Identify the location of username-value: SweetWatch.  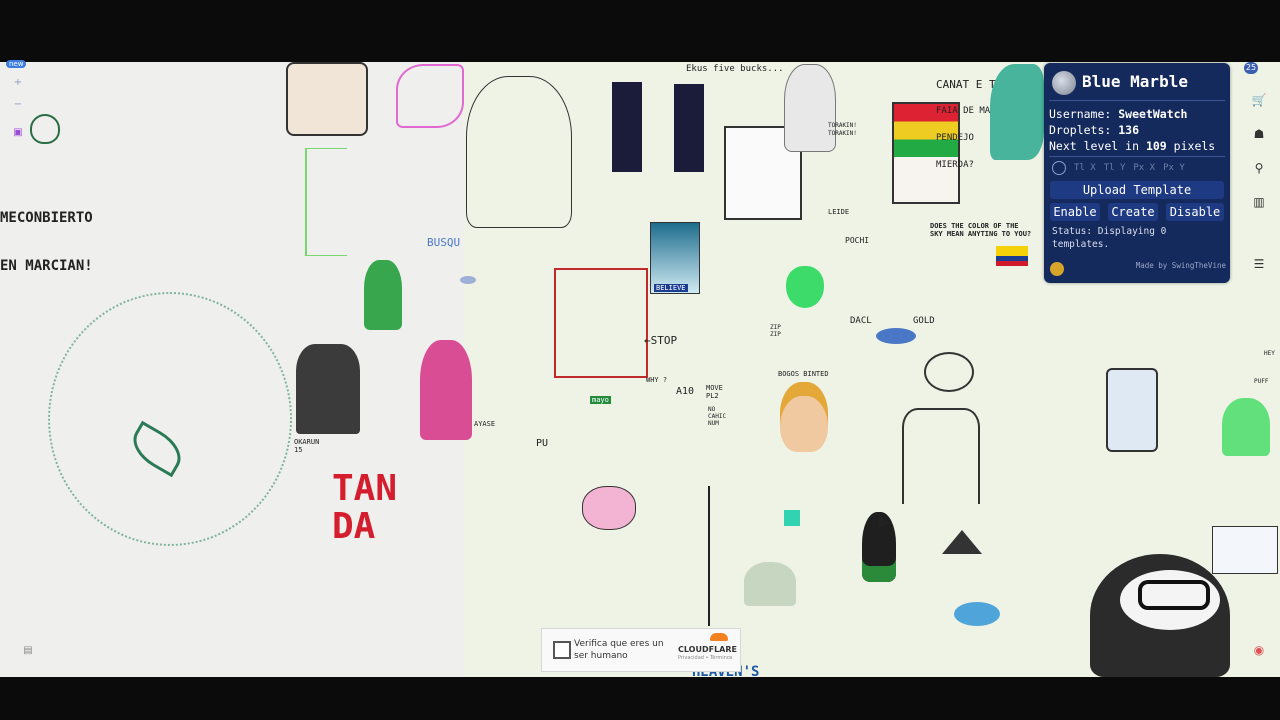
(1153, 114).